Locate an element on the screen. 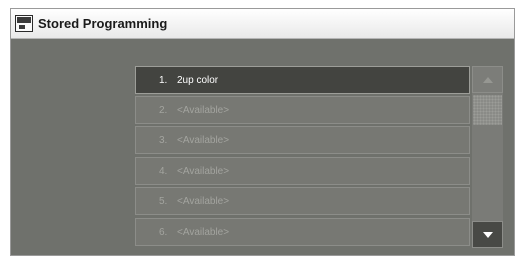 The height and width of the screenshot is (257, 523). list-item: 4. <Available> is located at coordinates (302, 171).